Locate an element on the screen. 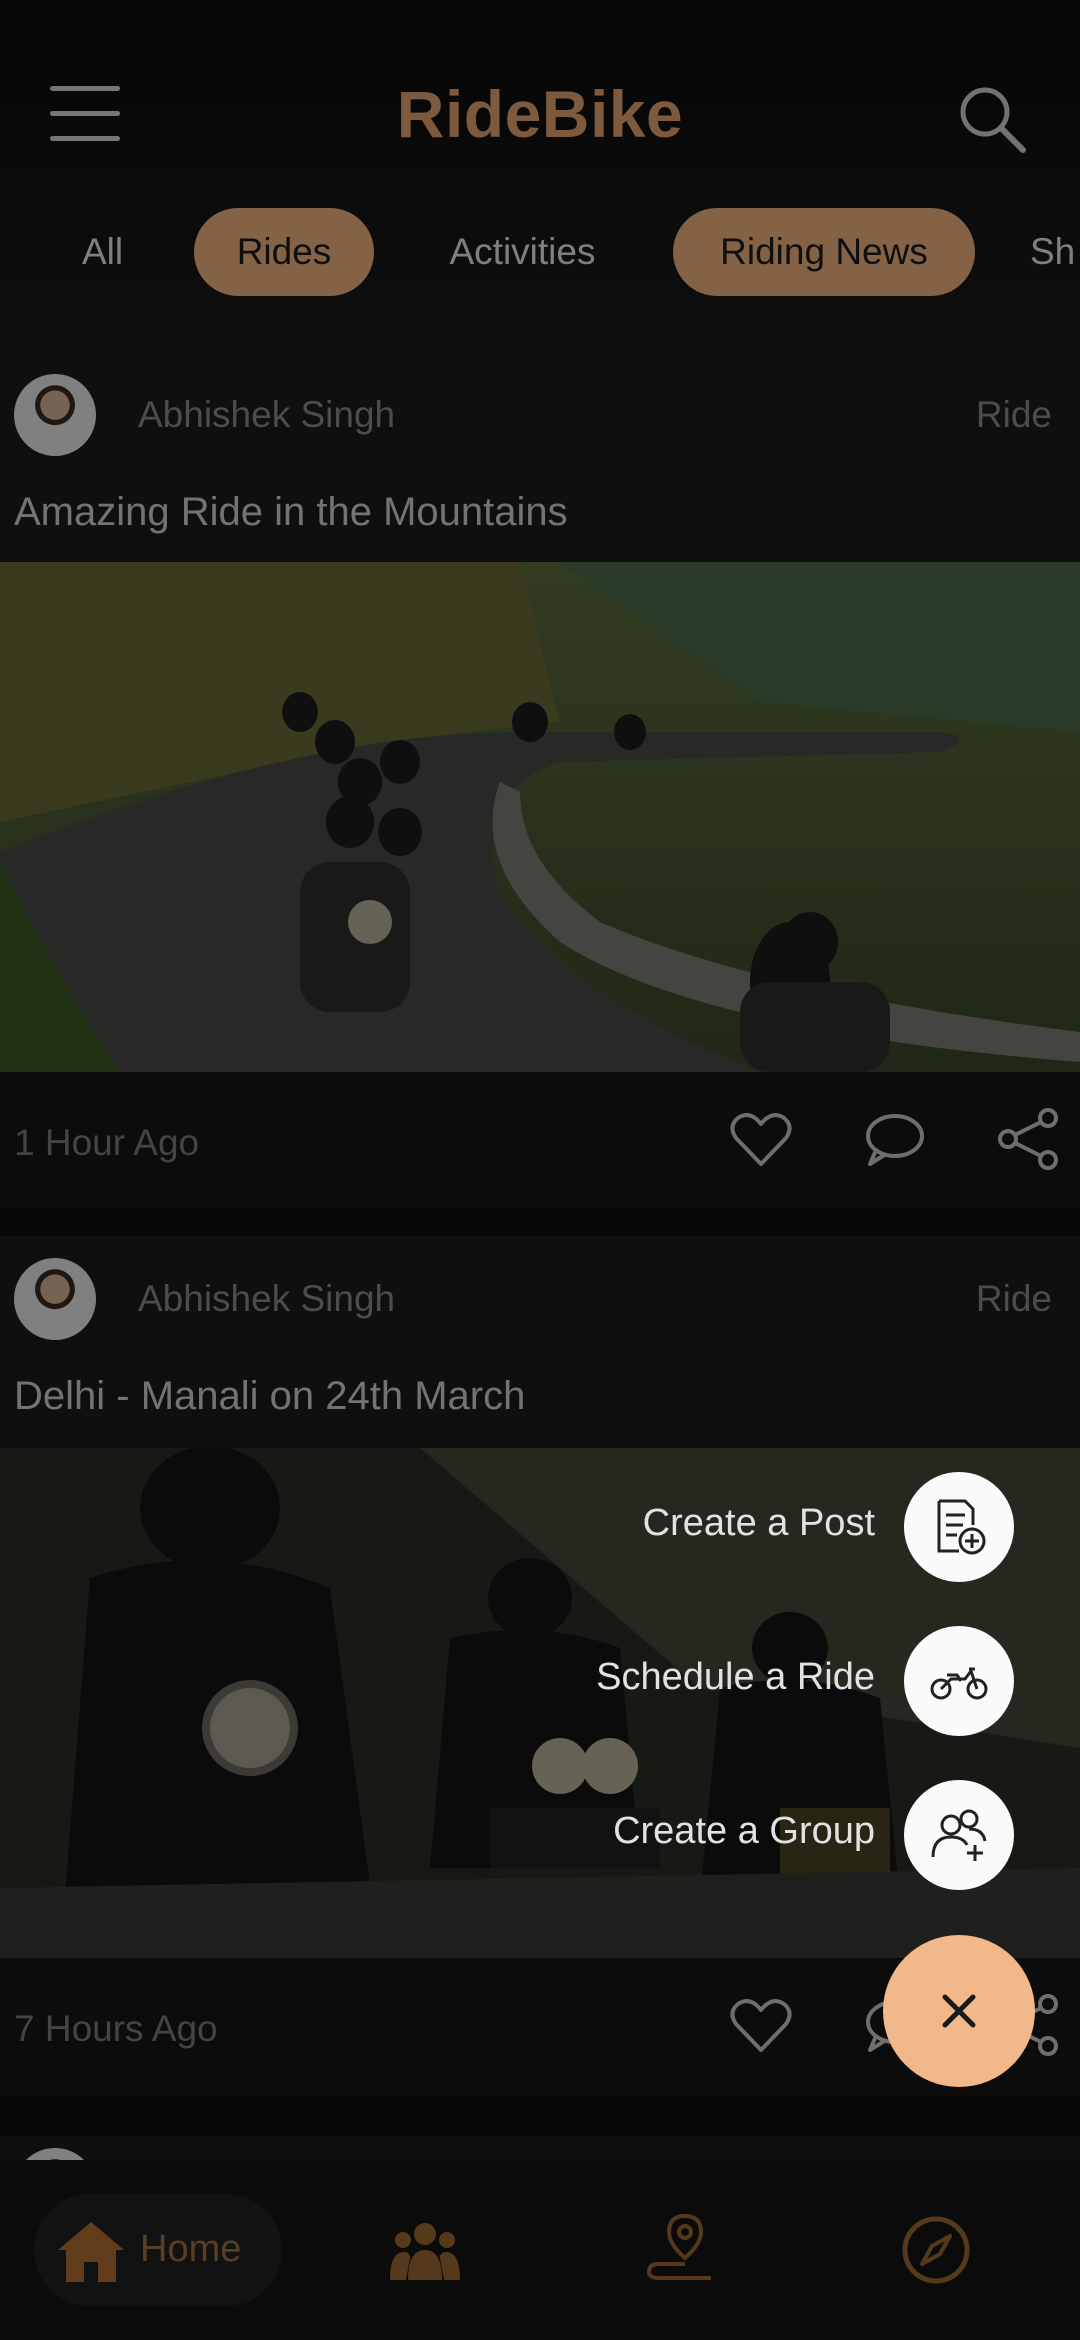 Image resolution: width=1080 pixels, height=2340 pixels. fab-item-label: Schedule a Ride is located at coordinates (735, 1677).